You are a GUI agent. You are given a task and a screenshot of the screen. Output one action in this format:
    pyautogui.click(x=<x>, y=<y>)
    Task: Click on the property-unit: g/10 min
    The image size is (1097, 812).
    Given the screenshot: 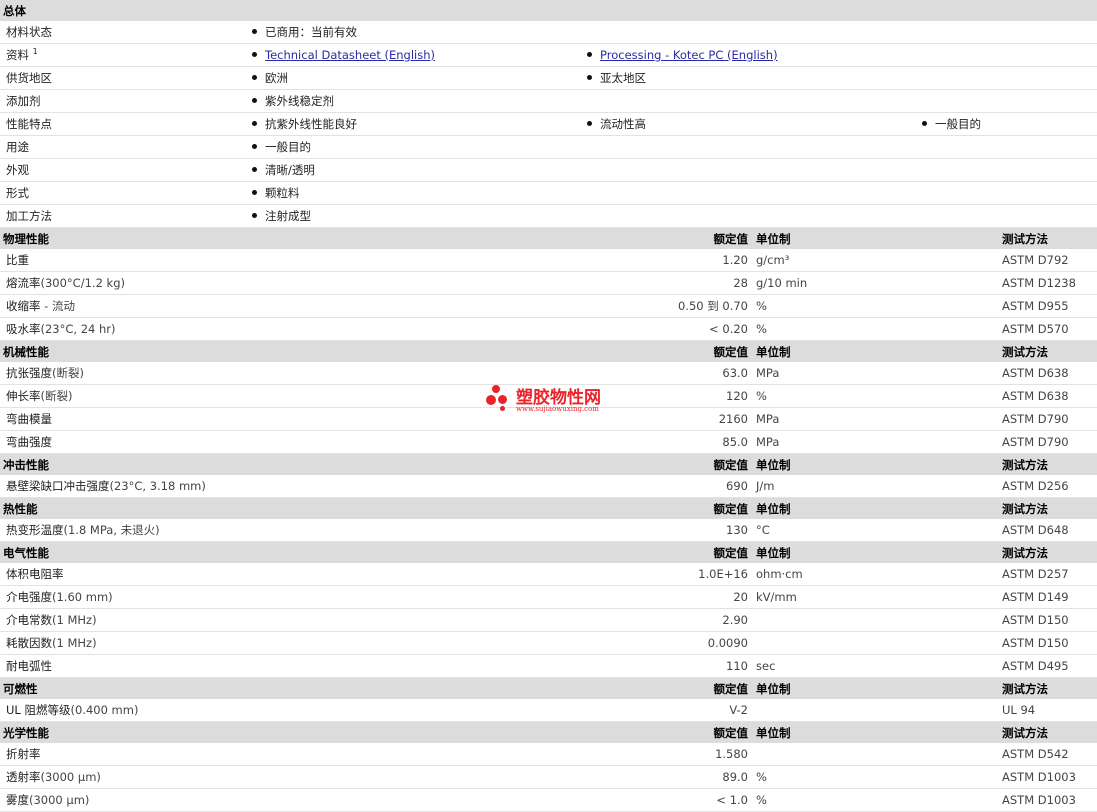 What is the action you would take?
    pyautogui.click(x=875, y=283)
    